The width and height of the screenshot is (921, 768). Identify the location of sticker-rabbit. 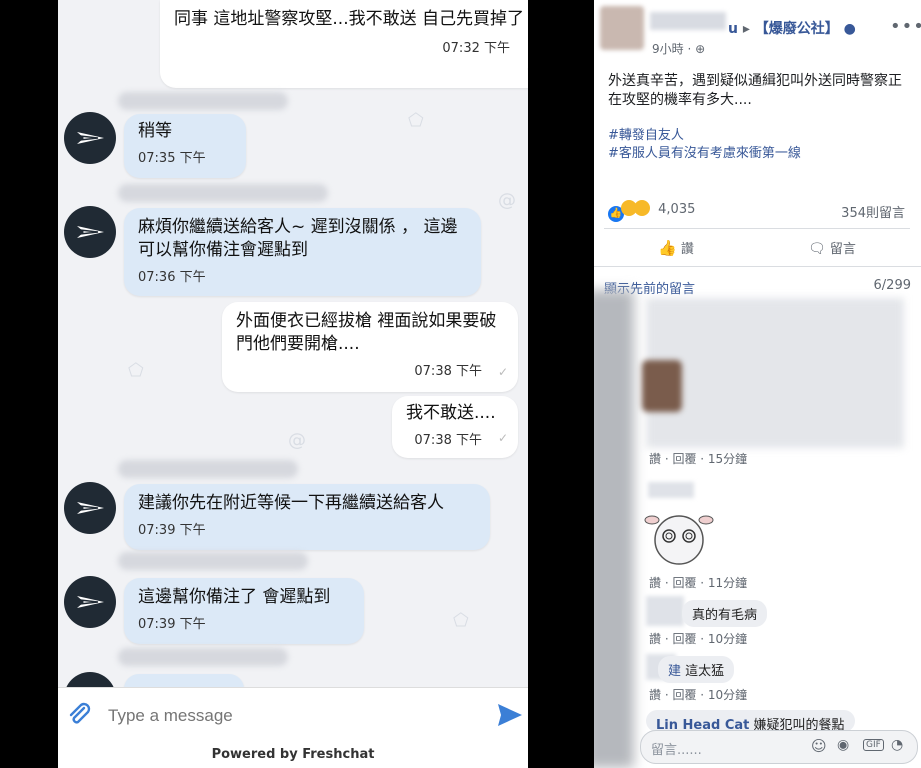
(679, 536).